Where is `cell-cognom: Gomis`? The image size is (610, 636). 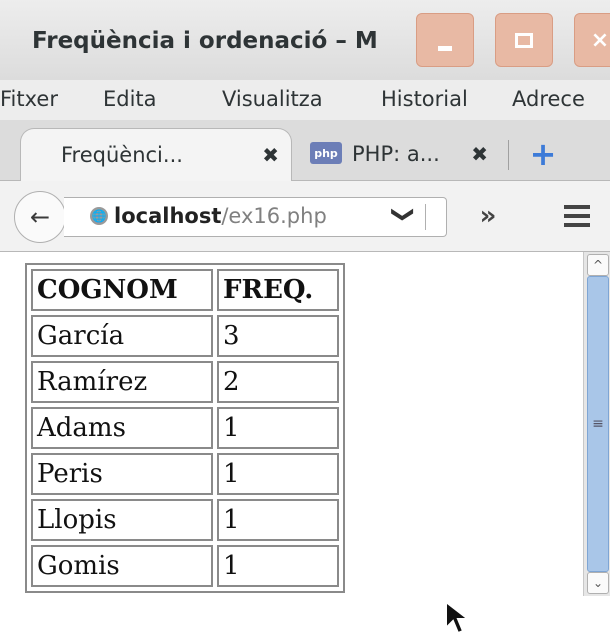 cell-cognom: Gomis is located at coordinates (122, 566).